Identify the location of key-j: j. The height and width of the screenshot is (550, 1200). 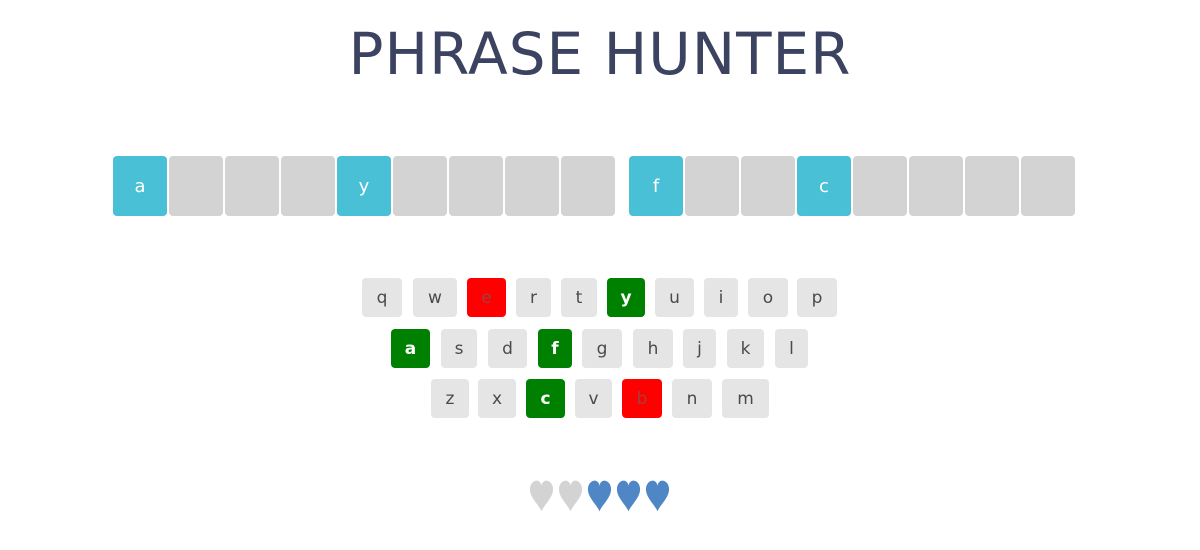
(699, 348).